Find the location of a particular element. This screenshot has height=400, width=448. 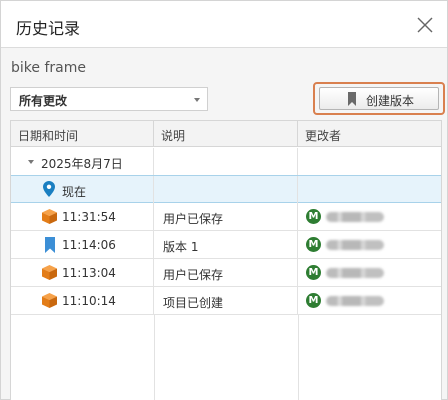

current-cell: 现在 is located at coordinates (82, 189).